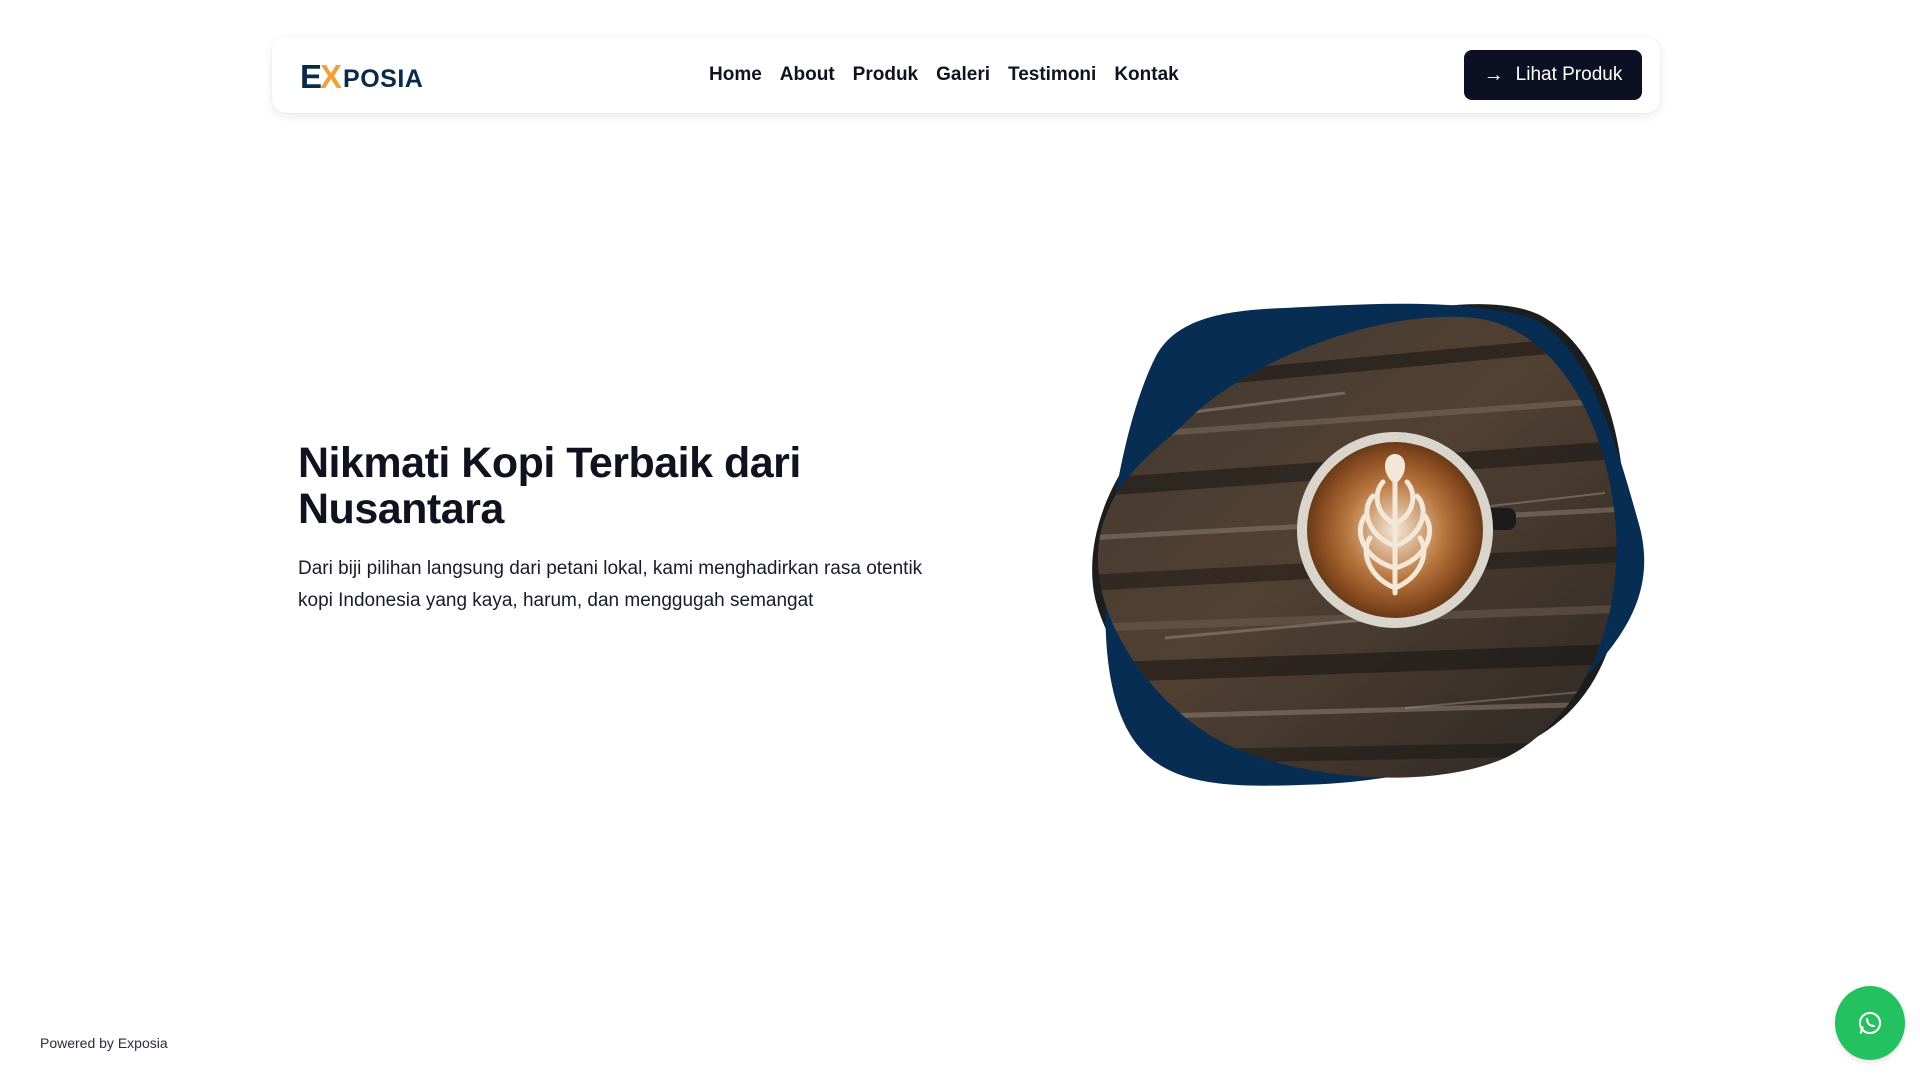  I want to click on whatsapp-button, so click(1870, 1023).